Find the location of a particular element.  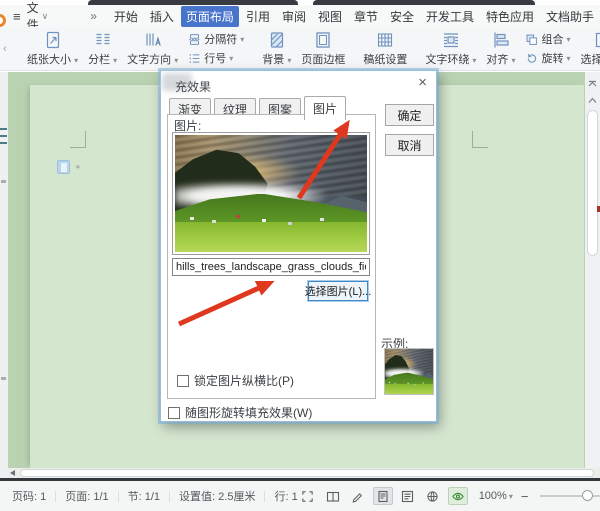

paper-size-label: 纸张大小 is located at coordinates (49, 60).